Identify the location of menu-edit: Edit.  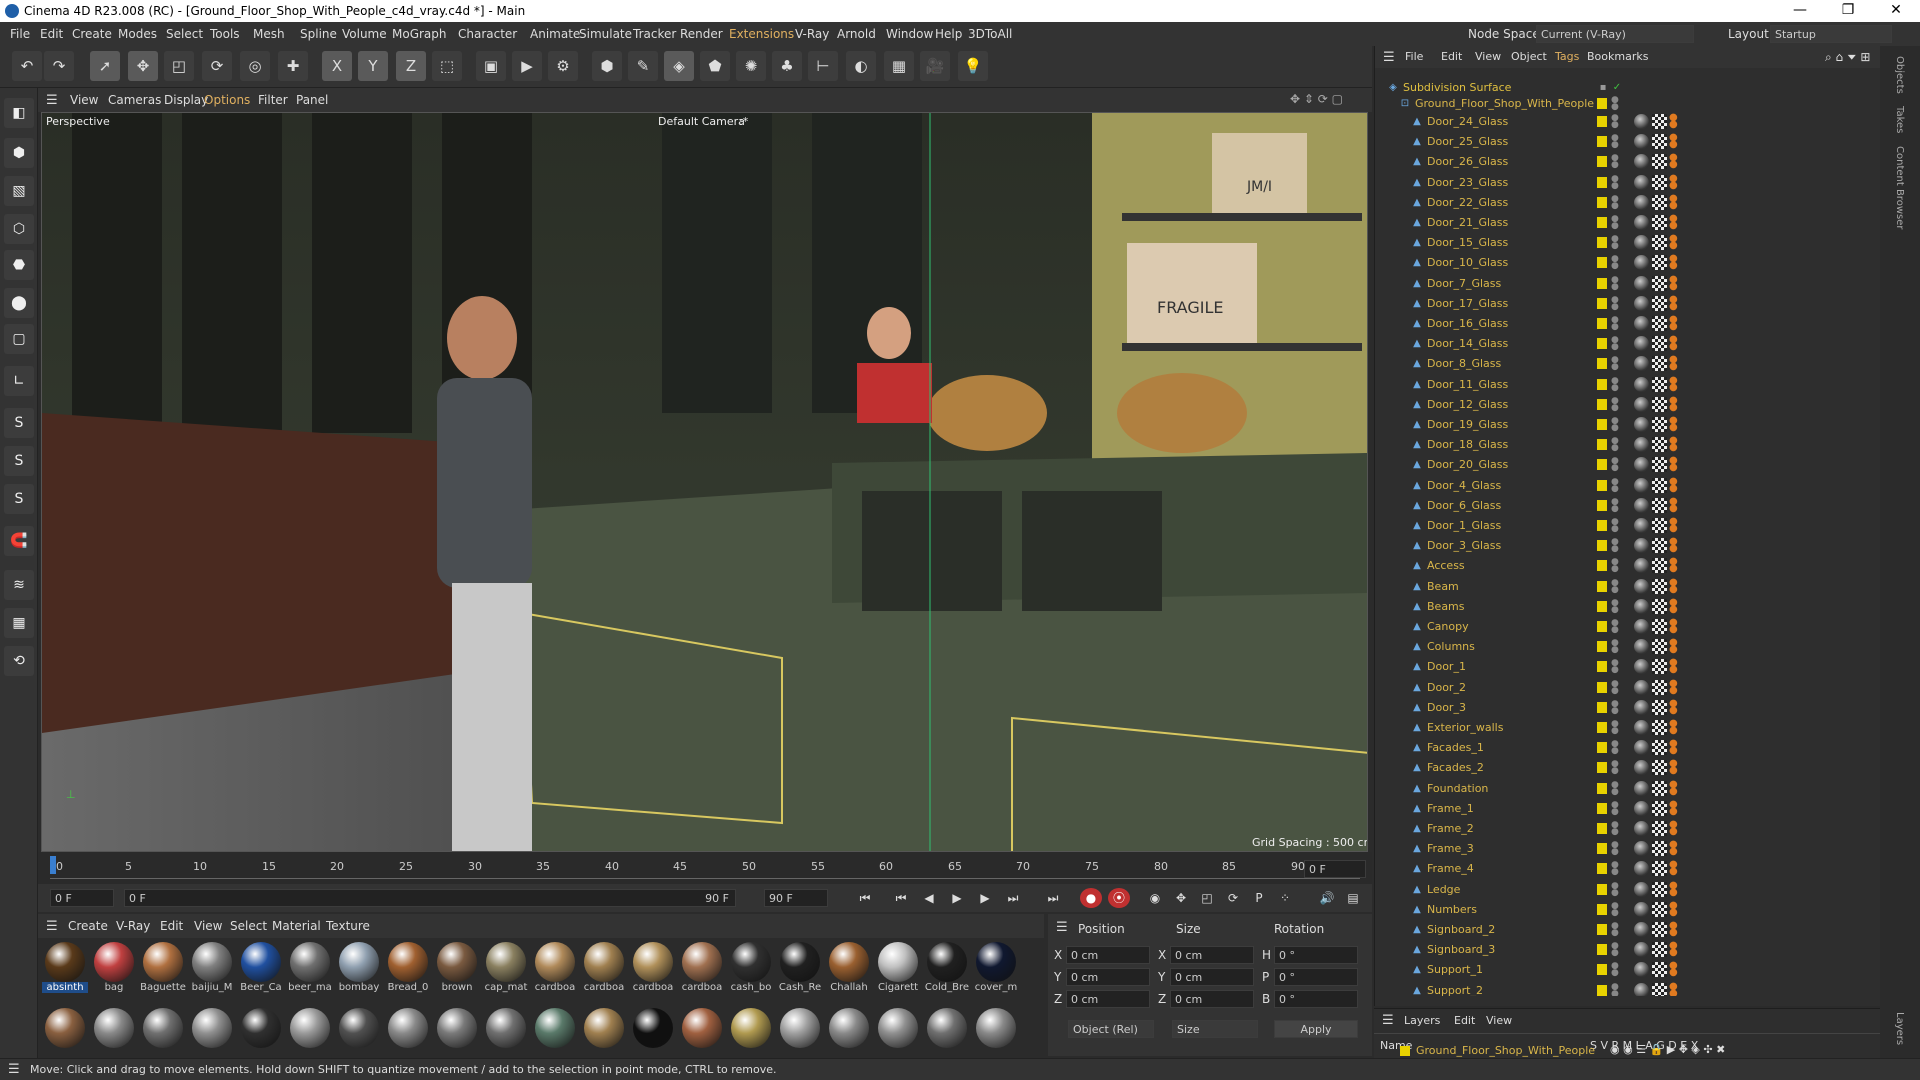
(51, 34).